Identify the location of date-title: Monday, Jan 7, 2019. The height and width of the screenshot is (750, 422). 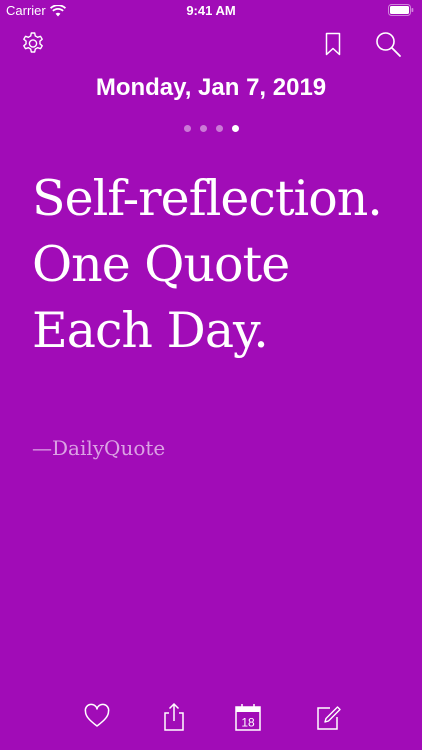
(211, 87).